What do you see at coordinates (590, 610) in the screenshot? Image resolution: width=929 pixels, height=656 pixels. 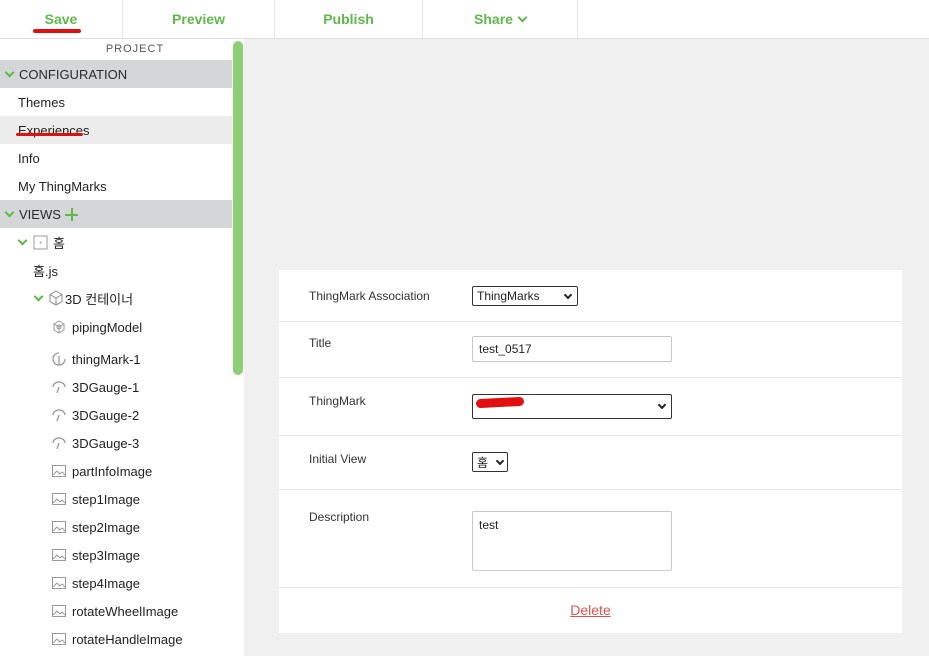 I see `delete-link: Delete` at bounding box center [590, 610].